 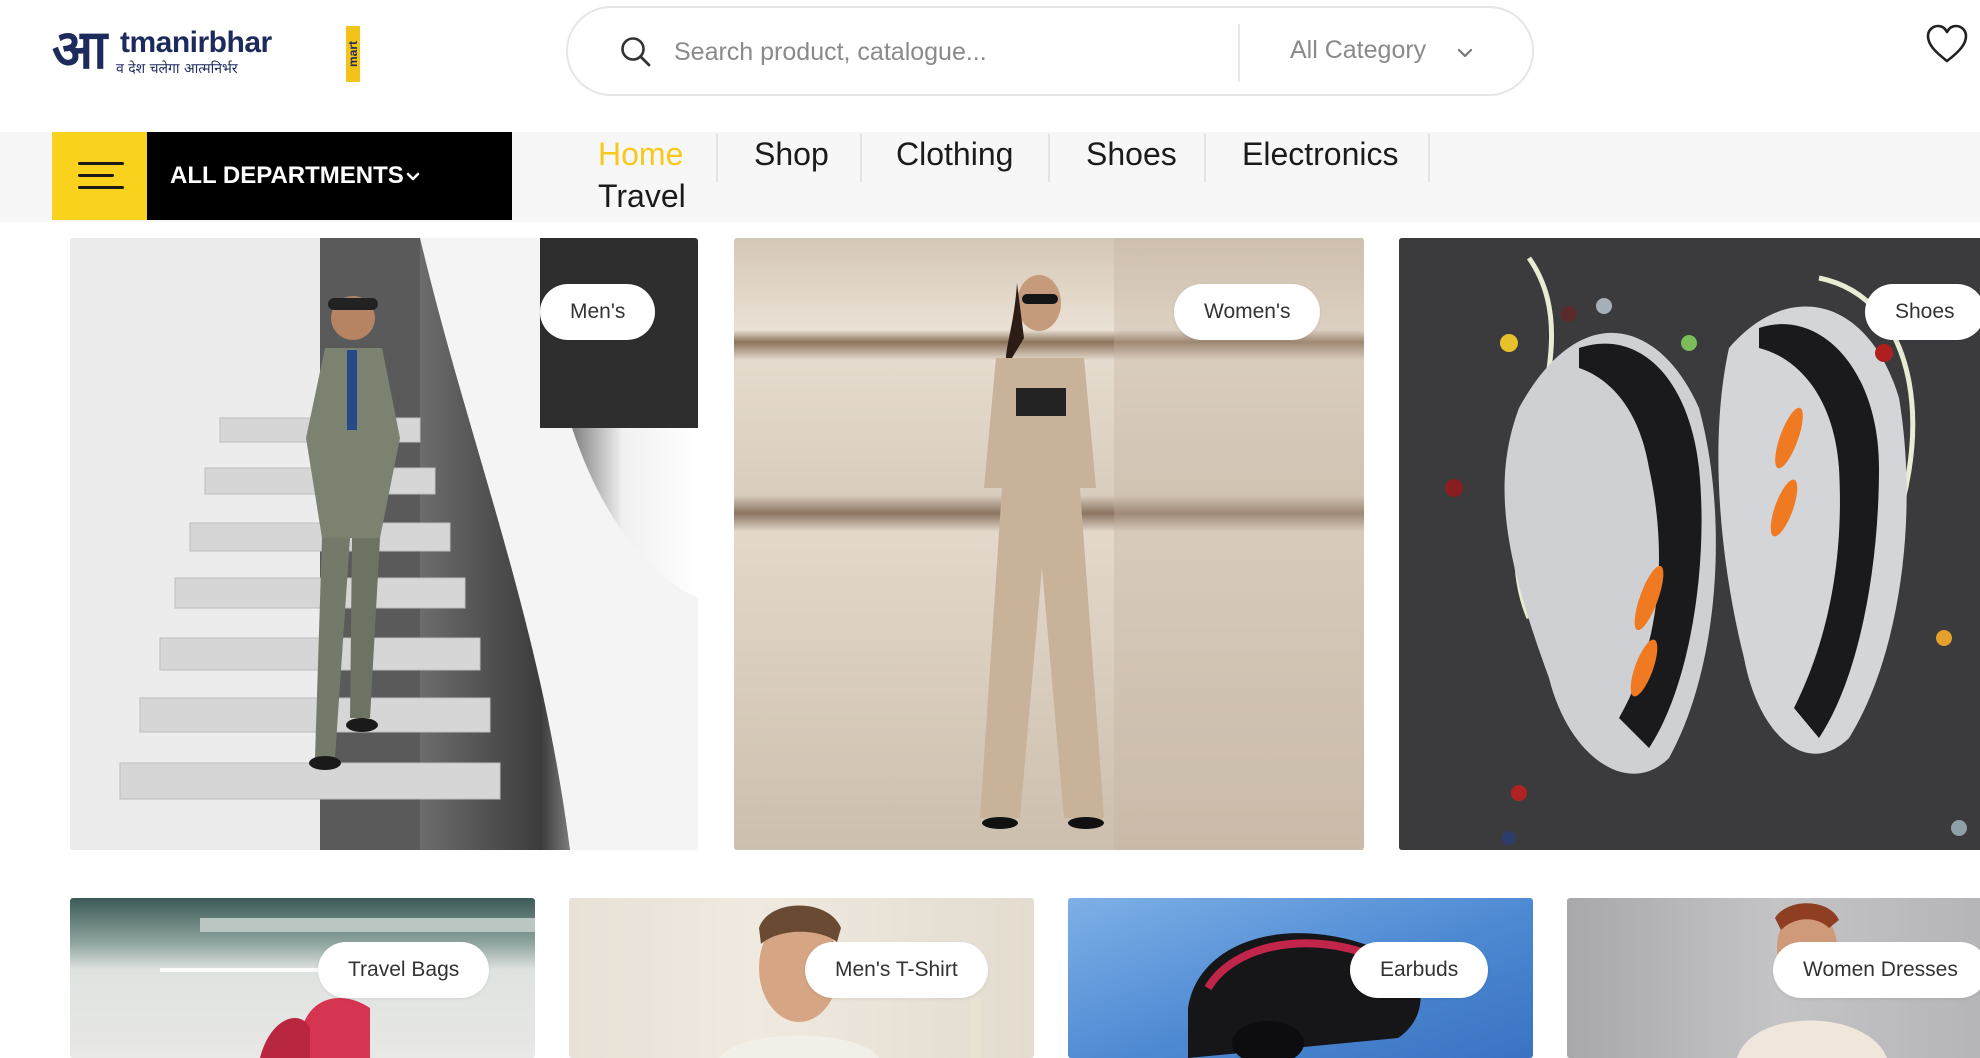 I want to click on all-departments-button: ALL DEPARTMENTS, so click(x=282, y=176).